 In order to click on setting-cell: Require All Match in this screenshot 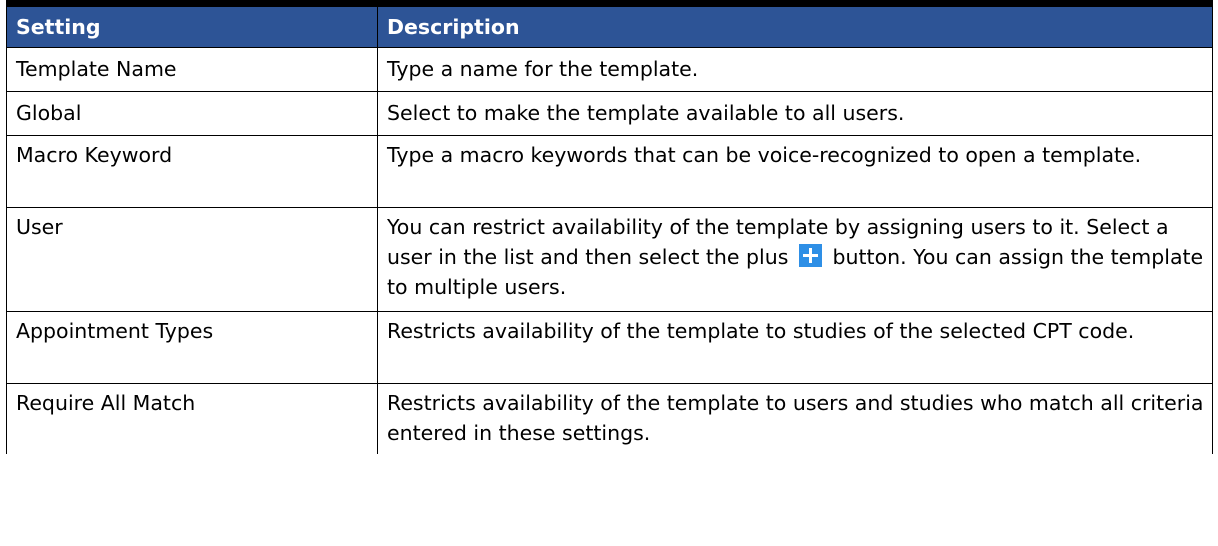, I will do `click(192, 418)`.